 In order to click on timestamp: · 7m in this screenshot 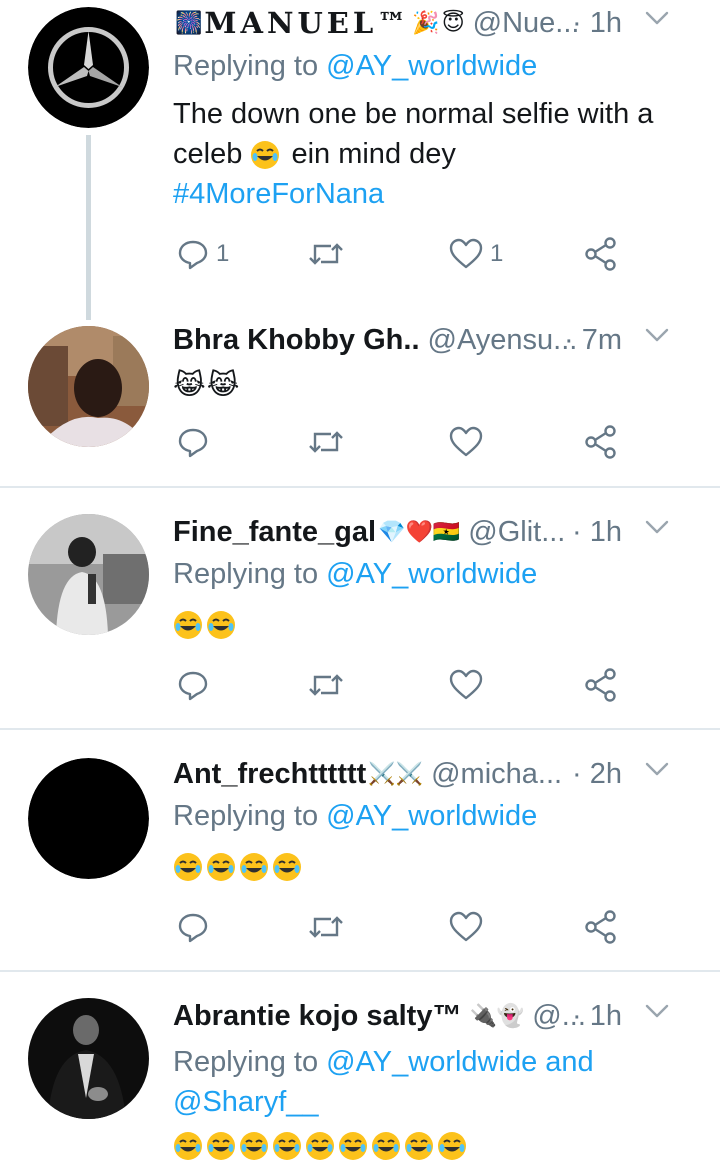, I will do `click(593, 339)`.